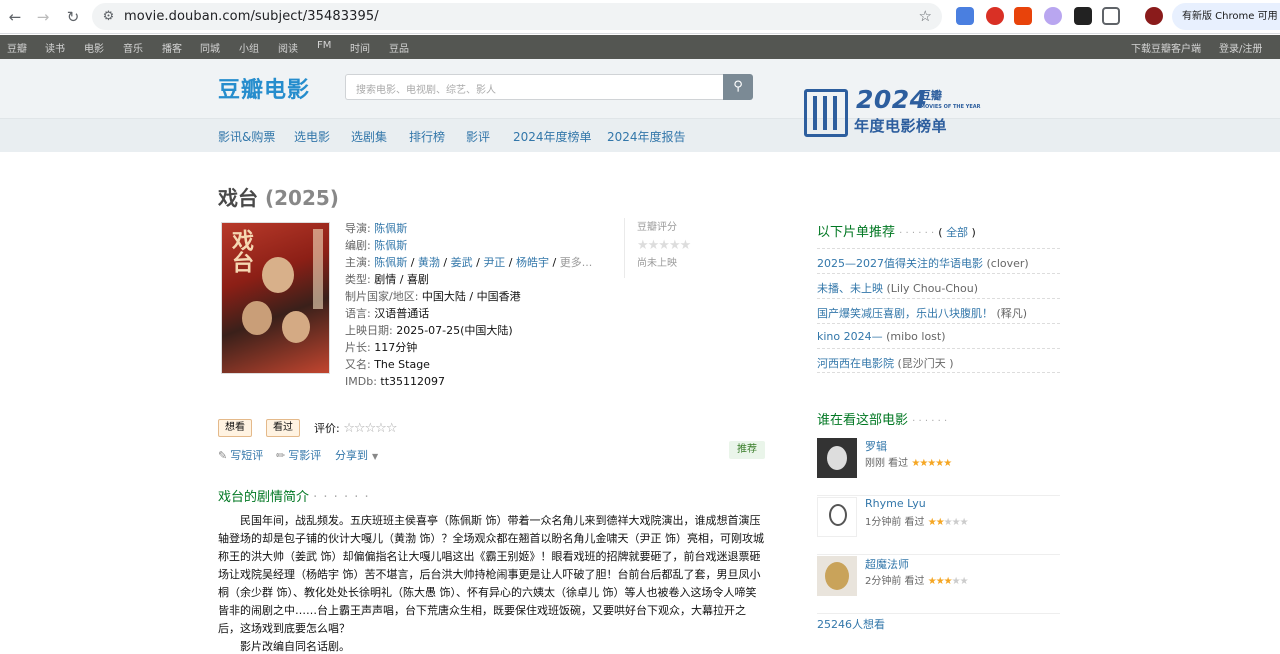 The height and width of the screenshot is (654, 1280). Describe the element at coordinates (395, 381) in the screenshot. I see `imdb-row: IMDb: tt35112097` at that location.